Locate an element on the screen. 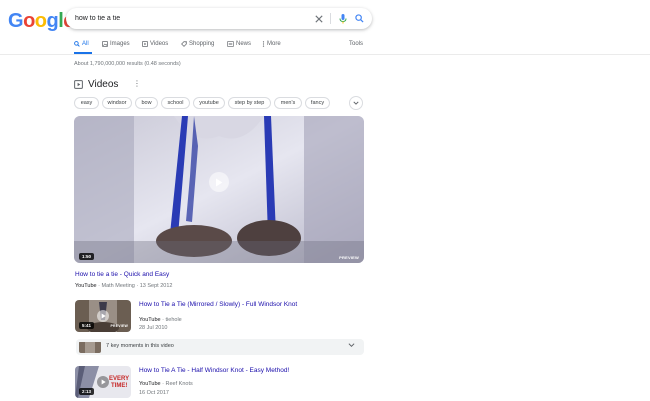 The height and width of the screenshot is (401, 650). tab-label: More is located at coordinates (274, 44).